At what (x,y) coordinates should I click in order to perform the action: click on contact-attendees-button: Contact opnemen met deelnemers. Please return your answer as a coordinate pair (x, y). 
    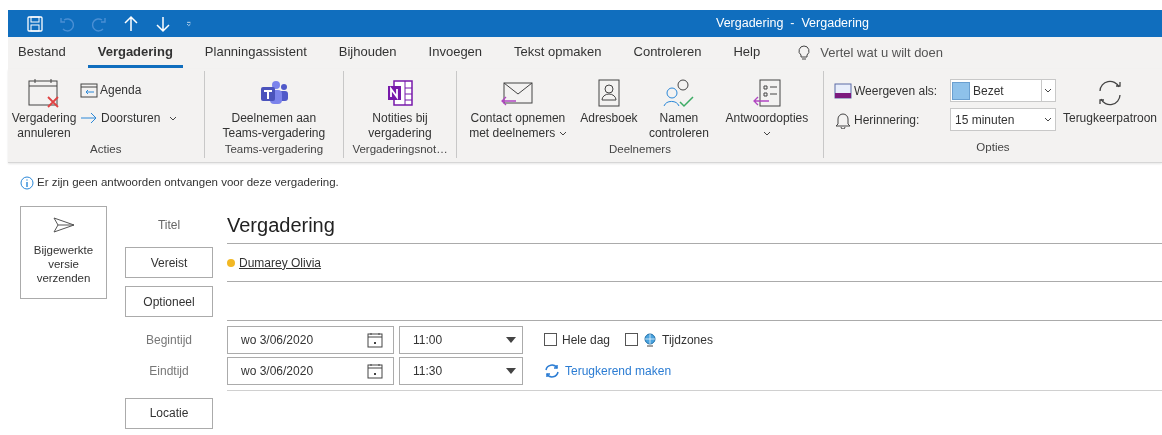
    Looking at the image, I should click on (517, 106).